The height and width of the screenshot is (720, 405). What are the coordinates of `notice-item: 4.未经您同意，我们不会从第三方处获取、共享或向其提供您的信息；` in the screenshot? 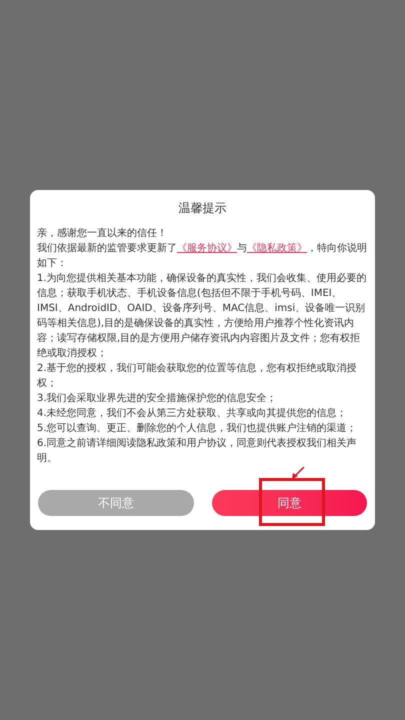 It's located at (192, 413).